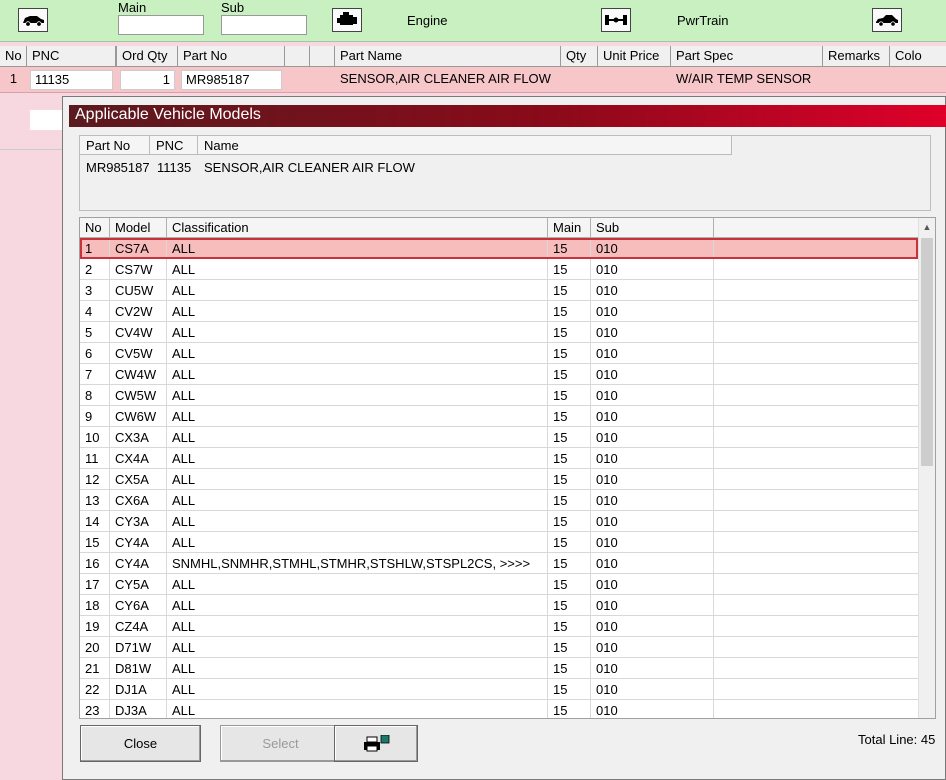  What do you see at coordinates (652, 228) in the screenshot?
I see `col-sub: Sub` at bounding box center [652, 228].